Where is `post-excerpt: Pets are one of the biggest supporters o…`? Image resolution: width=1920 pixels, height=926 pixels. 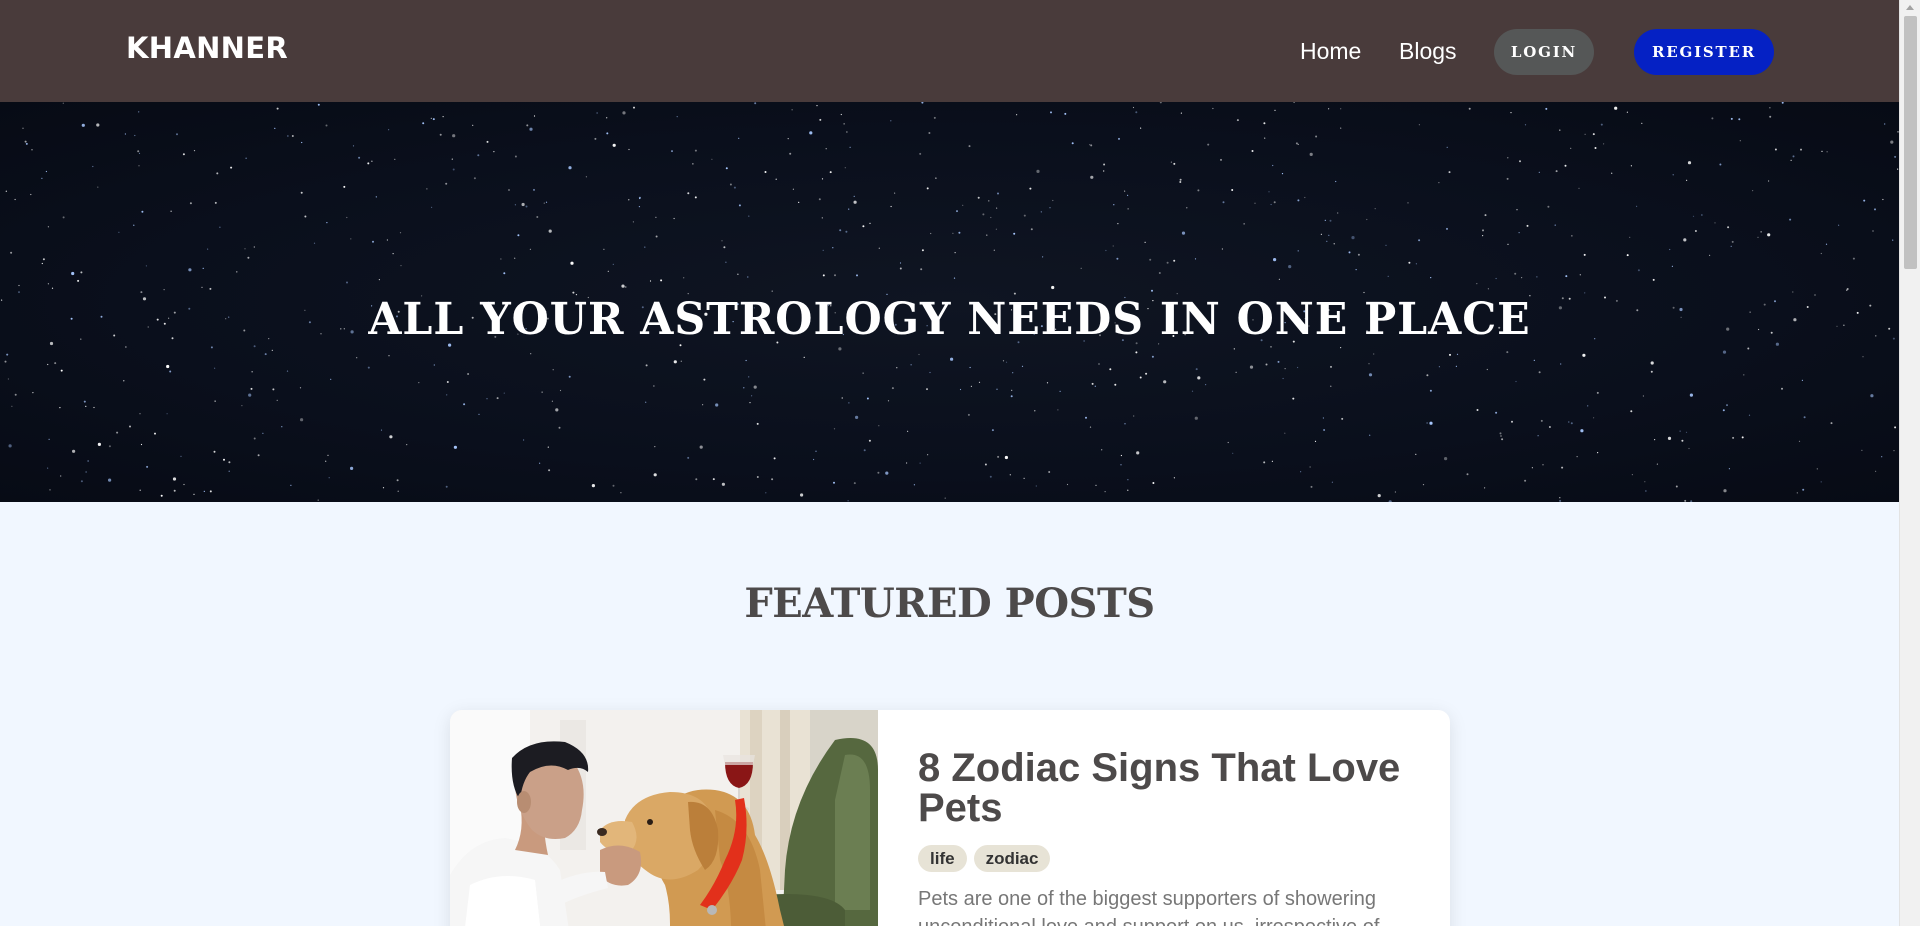
post-excerpt: Pets are one of the biggest supporters o… is located at coordinates (1148, 907).